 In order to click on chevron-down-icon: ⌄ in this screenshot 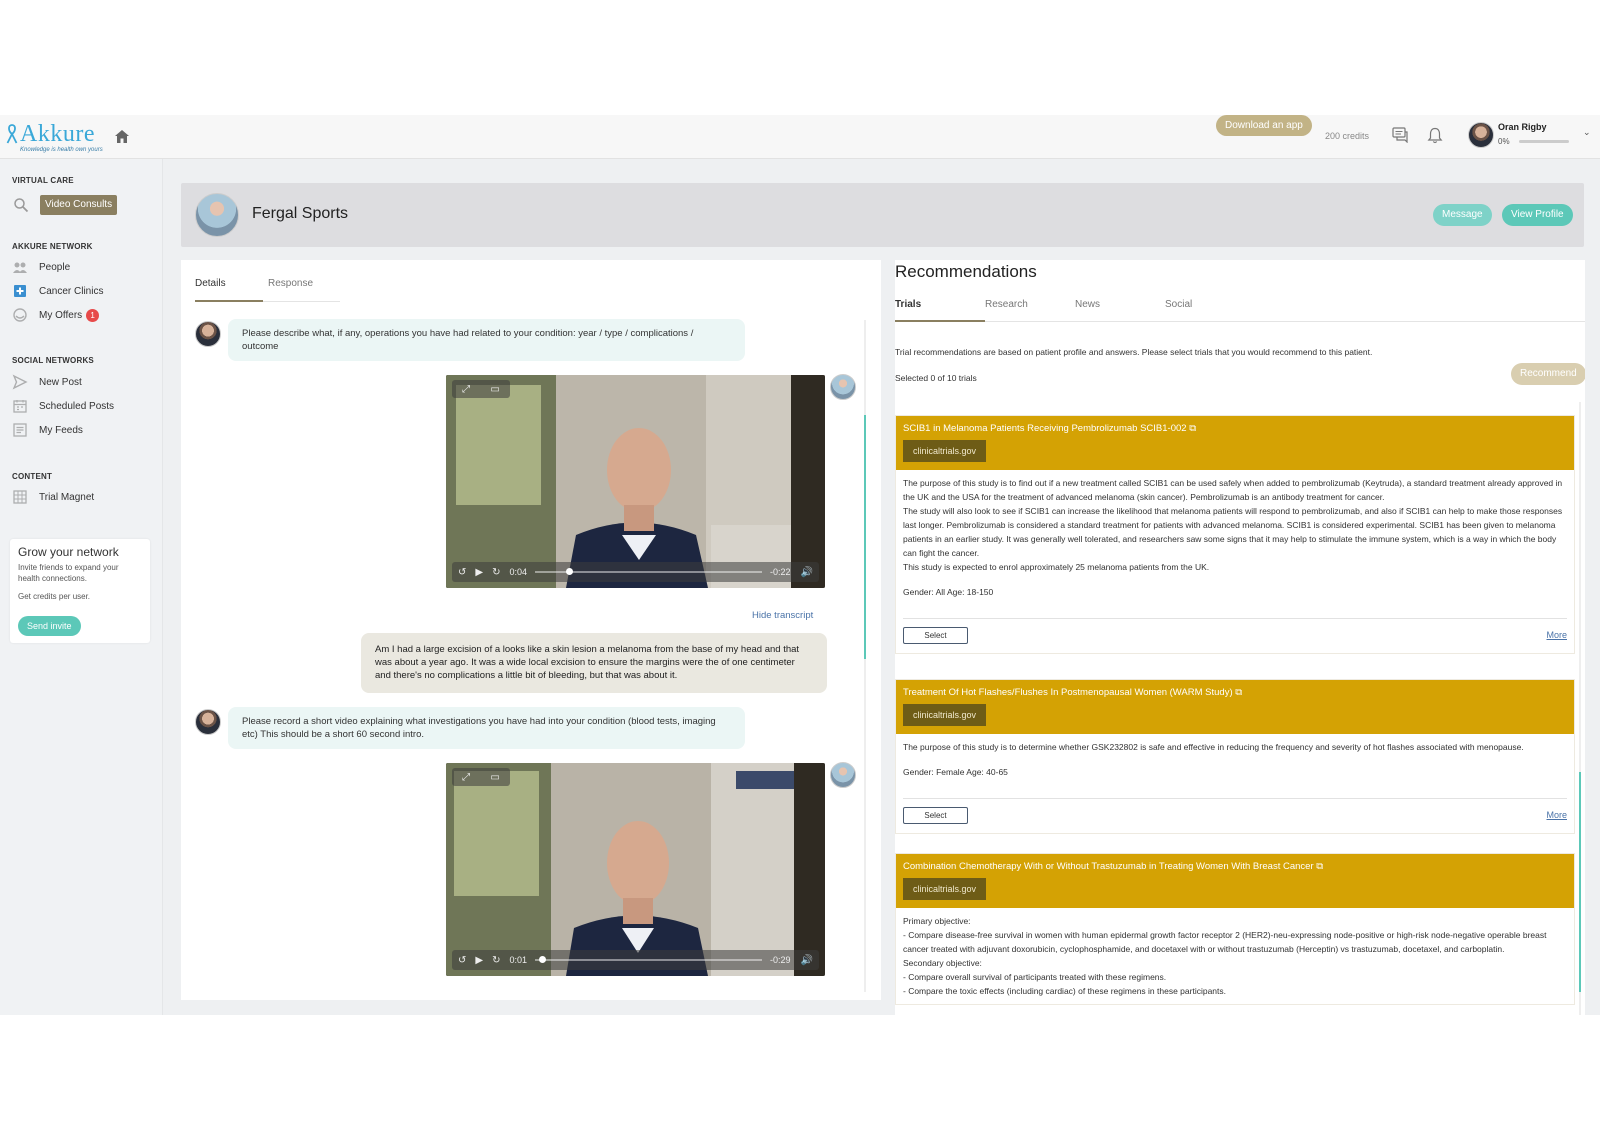, I will do `click(1587, 132)`.